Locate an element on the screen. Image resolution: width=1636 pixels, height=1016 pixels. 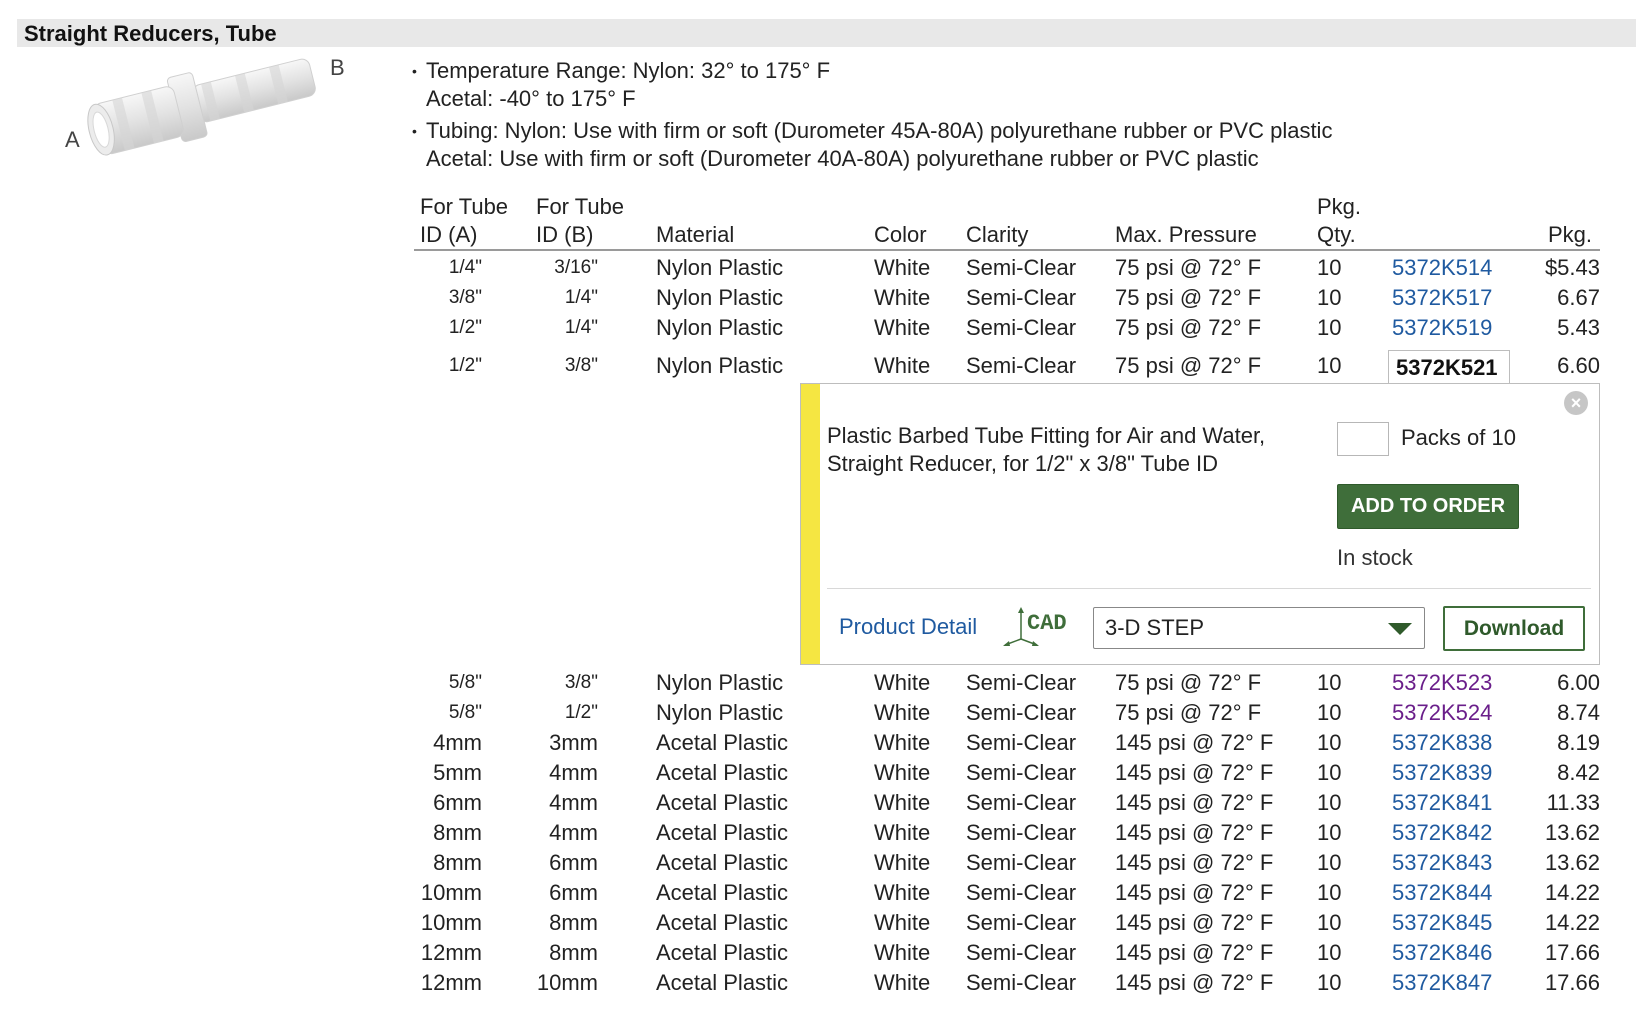
part-number-link: 5372K841 is located at coordinates (1442, 803).